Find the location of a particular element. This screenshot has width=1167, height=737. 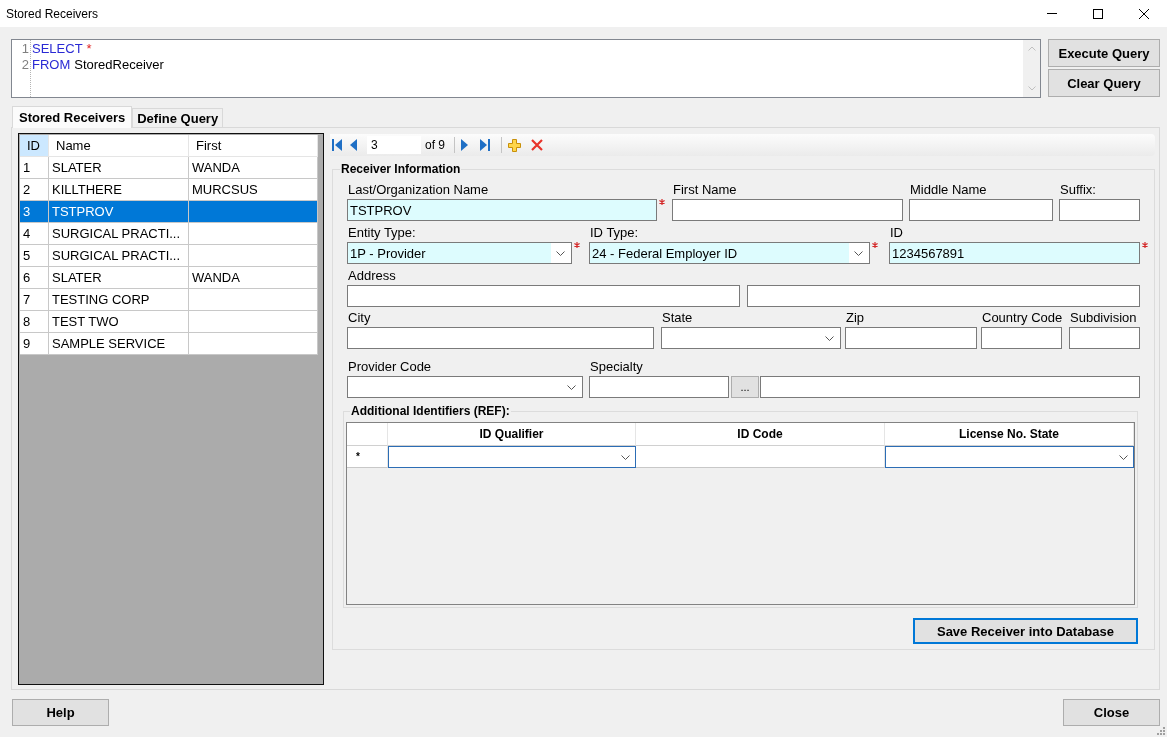

line-number: 1 is located at coordinates (25, 49).